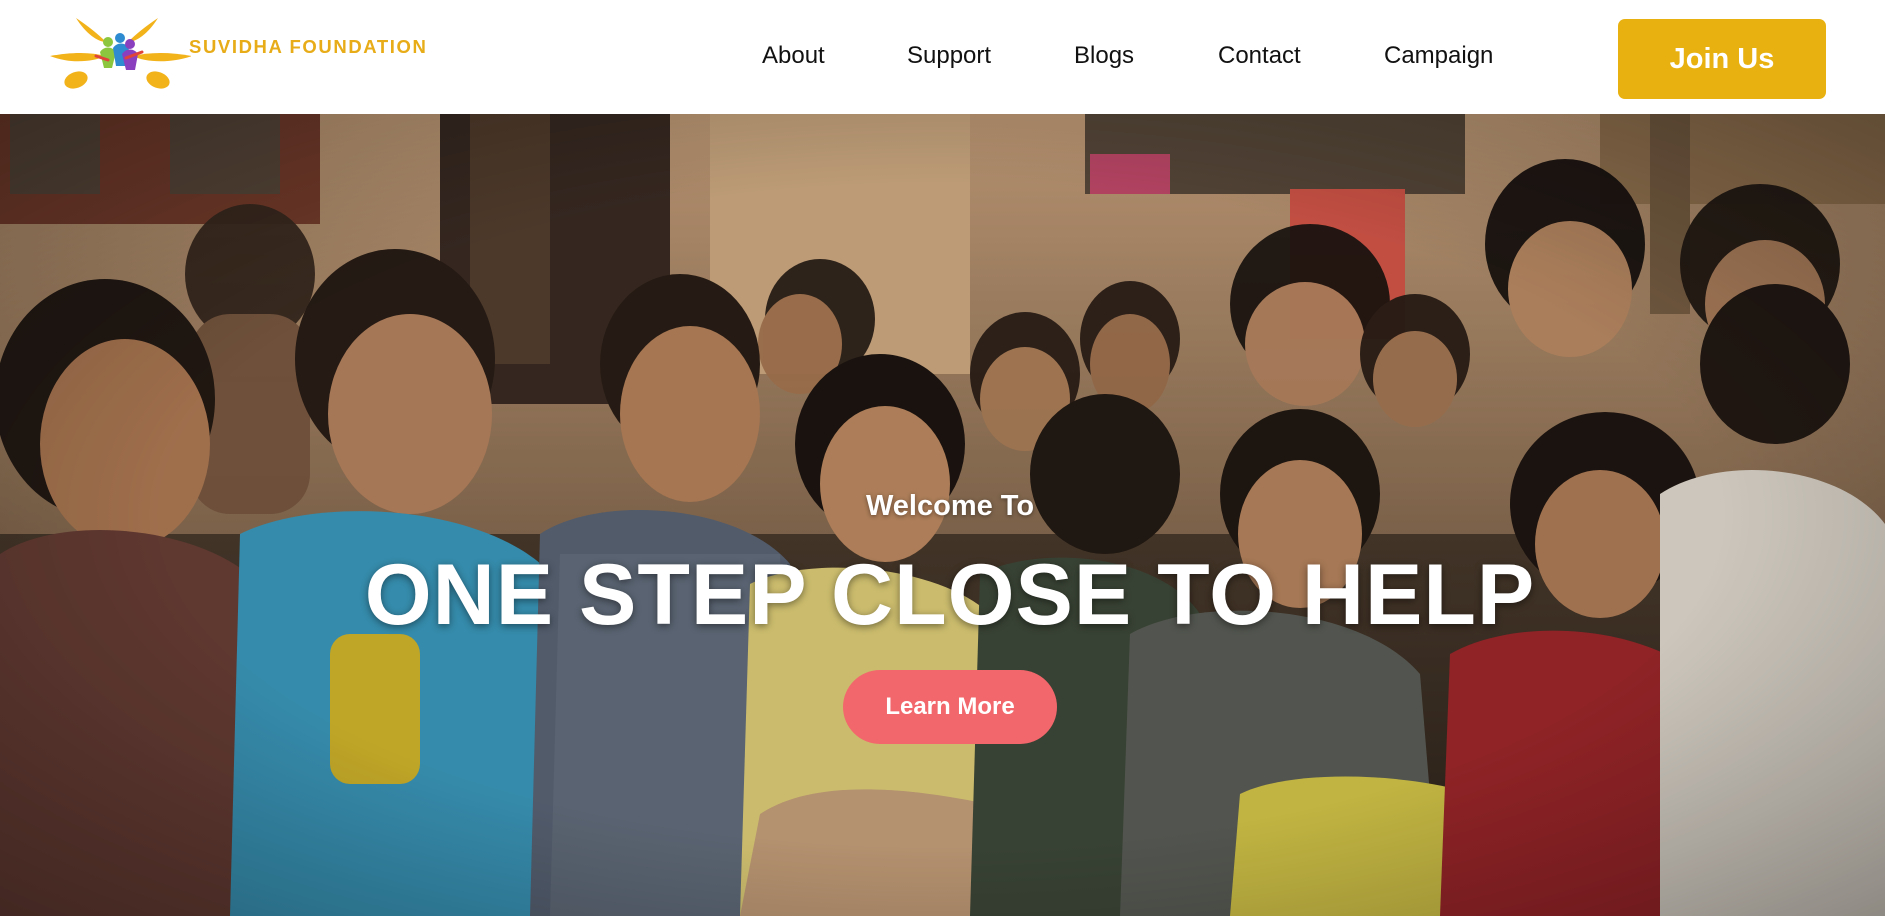 Image resolution: width=1885 pixels, height=916 pixels. What do you see at coordinates (1722, 59) in the screenshot?
I see `join-us-button: Join Us` at bounding box center [1722, 59].